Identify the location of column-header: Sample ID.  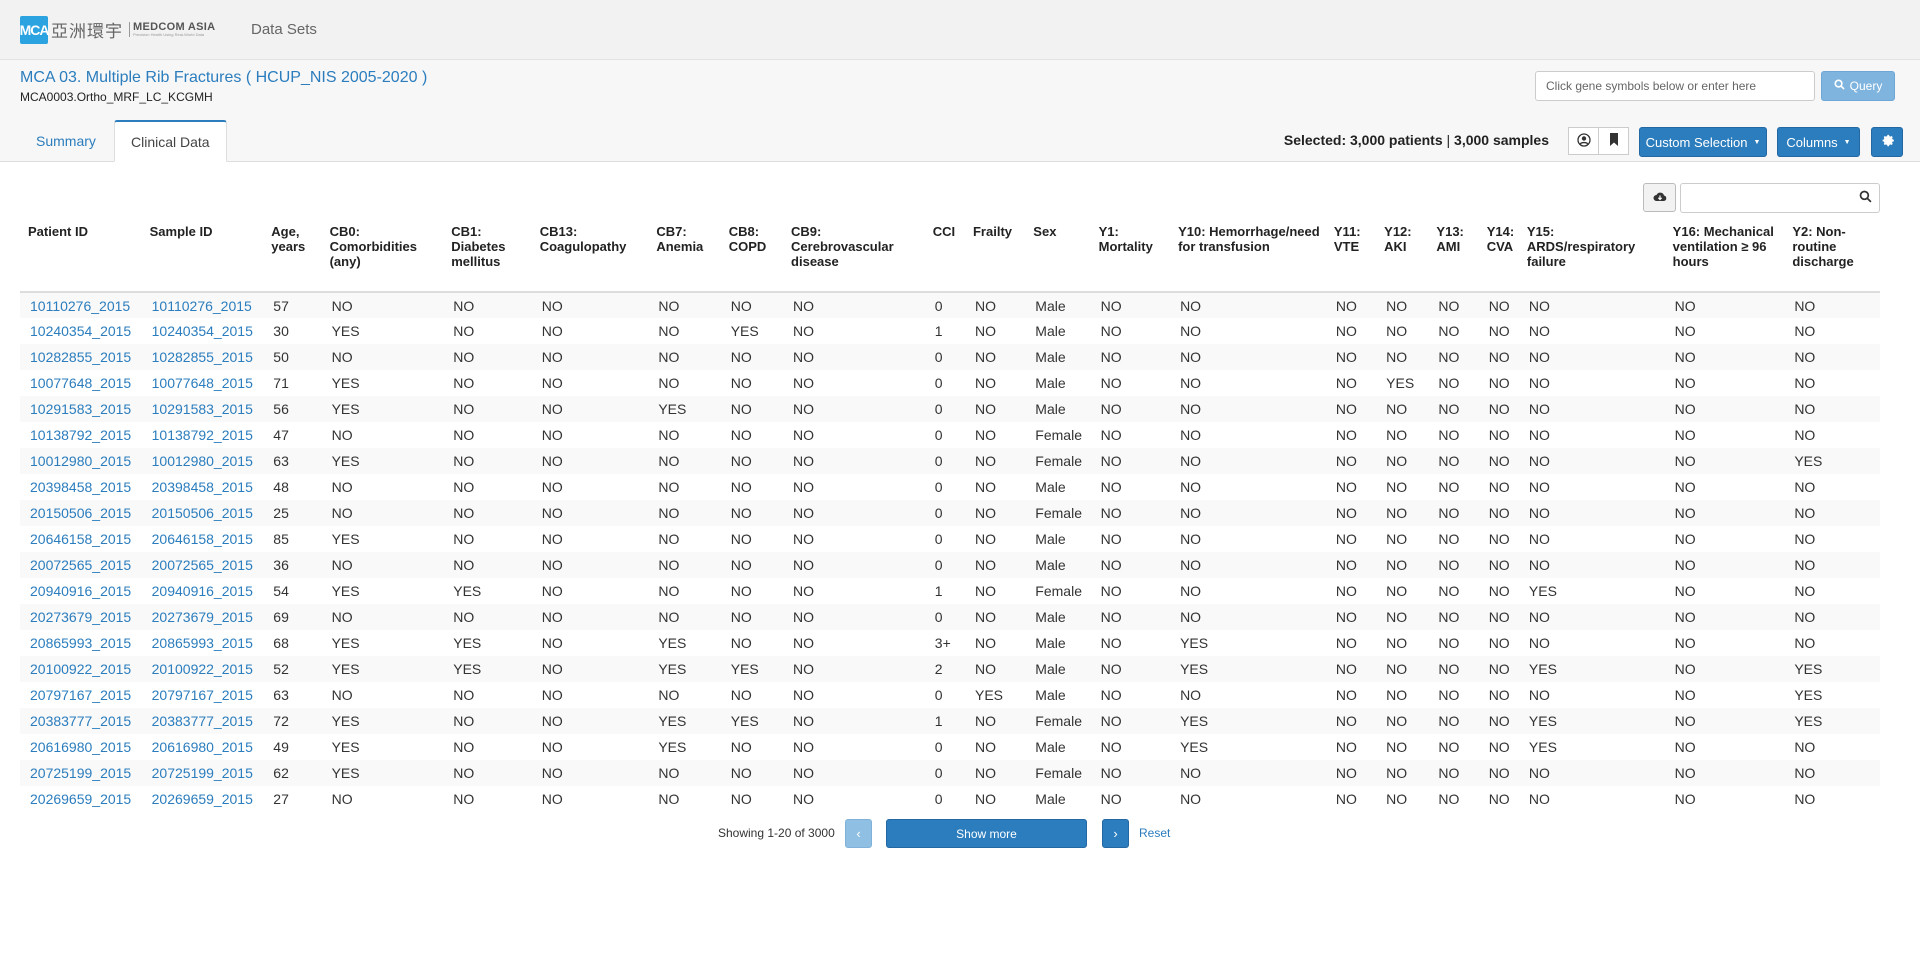
(202, 255).